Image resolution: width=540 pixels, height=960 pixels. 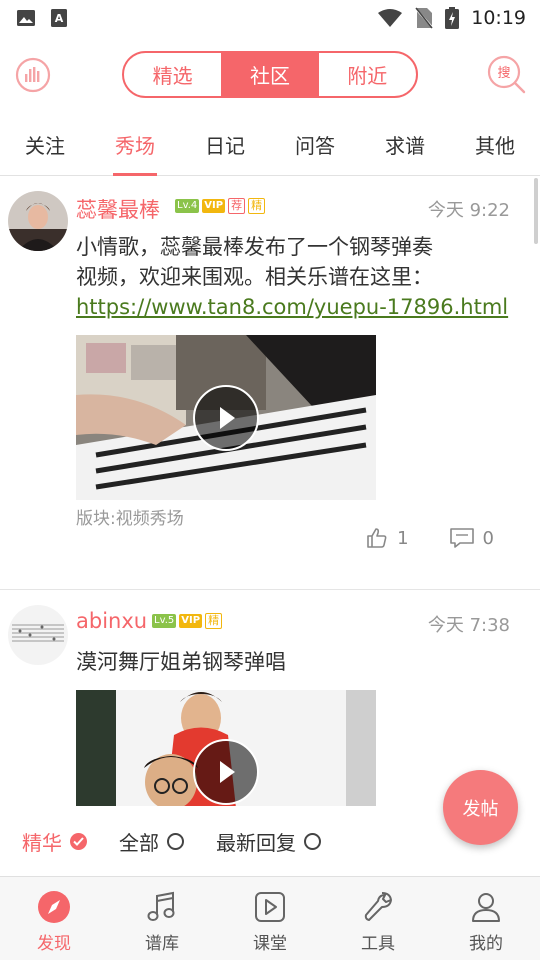 I want to click on audio-bars-icon, so click(x=33, y=75).